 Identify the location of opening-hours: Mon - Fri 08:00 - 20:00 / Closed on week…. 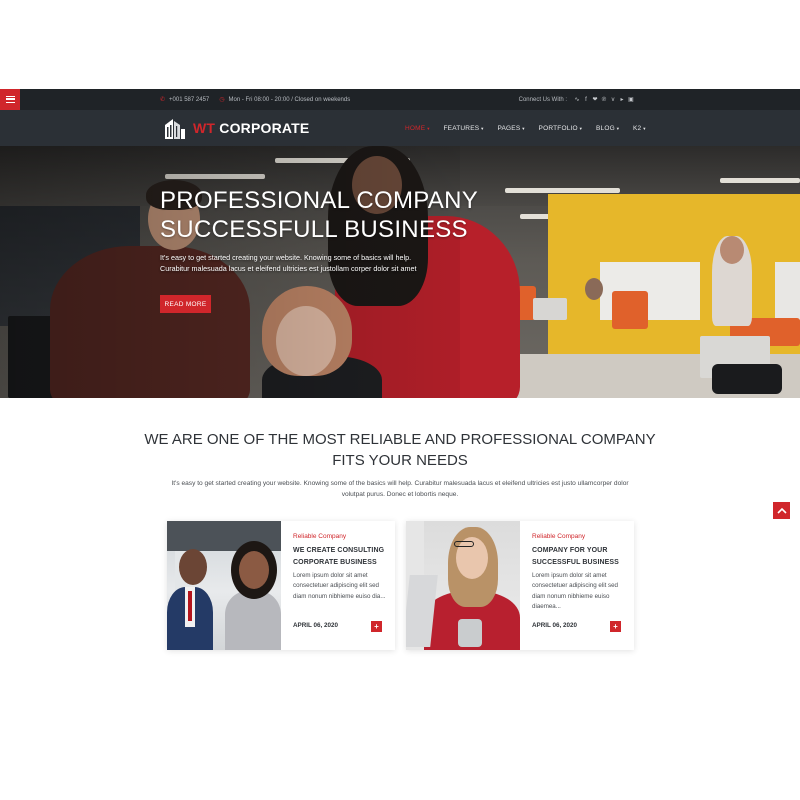
(289, 99).